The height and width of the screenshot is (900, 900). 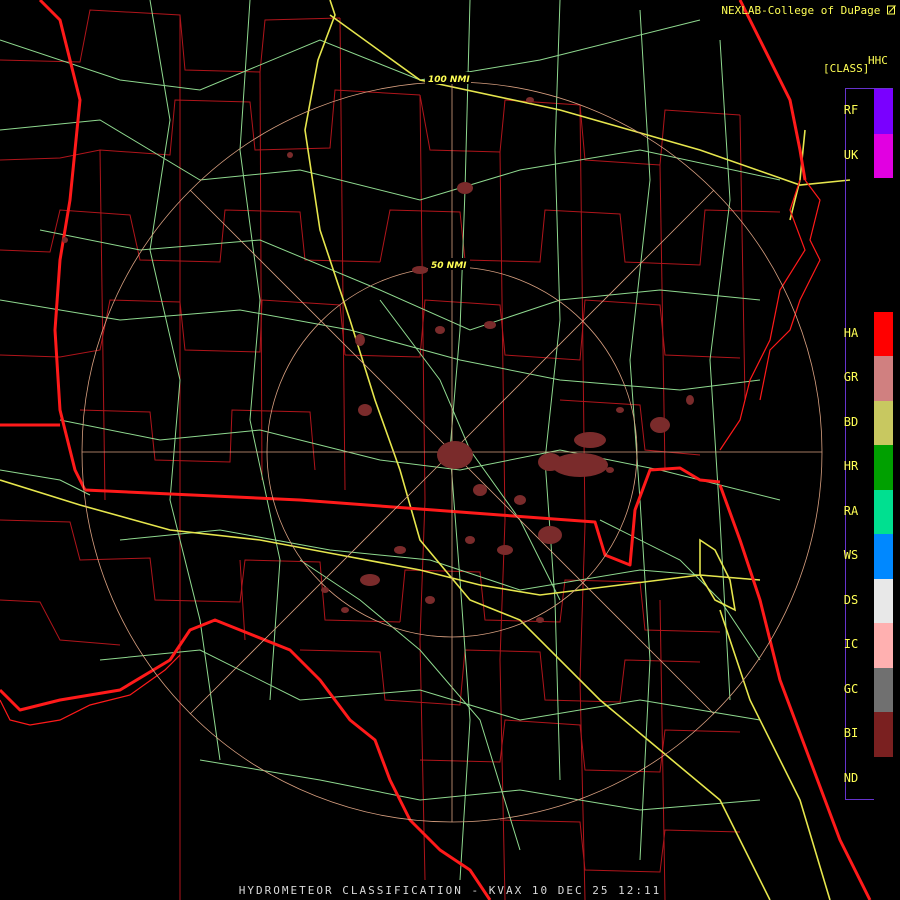 I want to click on legend-swatch-ic, so click(x=883, y=645).